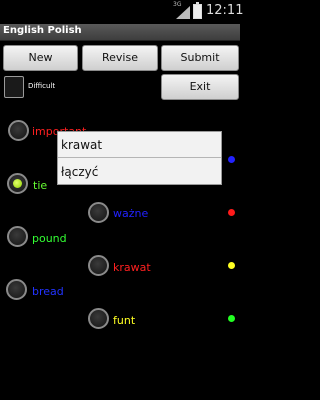 This screenshot has height=400, width=320. What do you see at coordinates (122, 12) in the screenshot?
I see `status-bar: 3G 12:11` at bounding box center [122, 12].